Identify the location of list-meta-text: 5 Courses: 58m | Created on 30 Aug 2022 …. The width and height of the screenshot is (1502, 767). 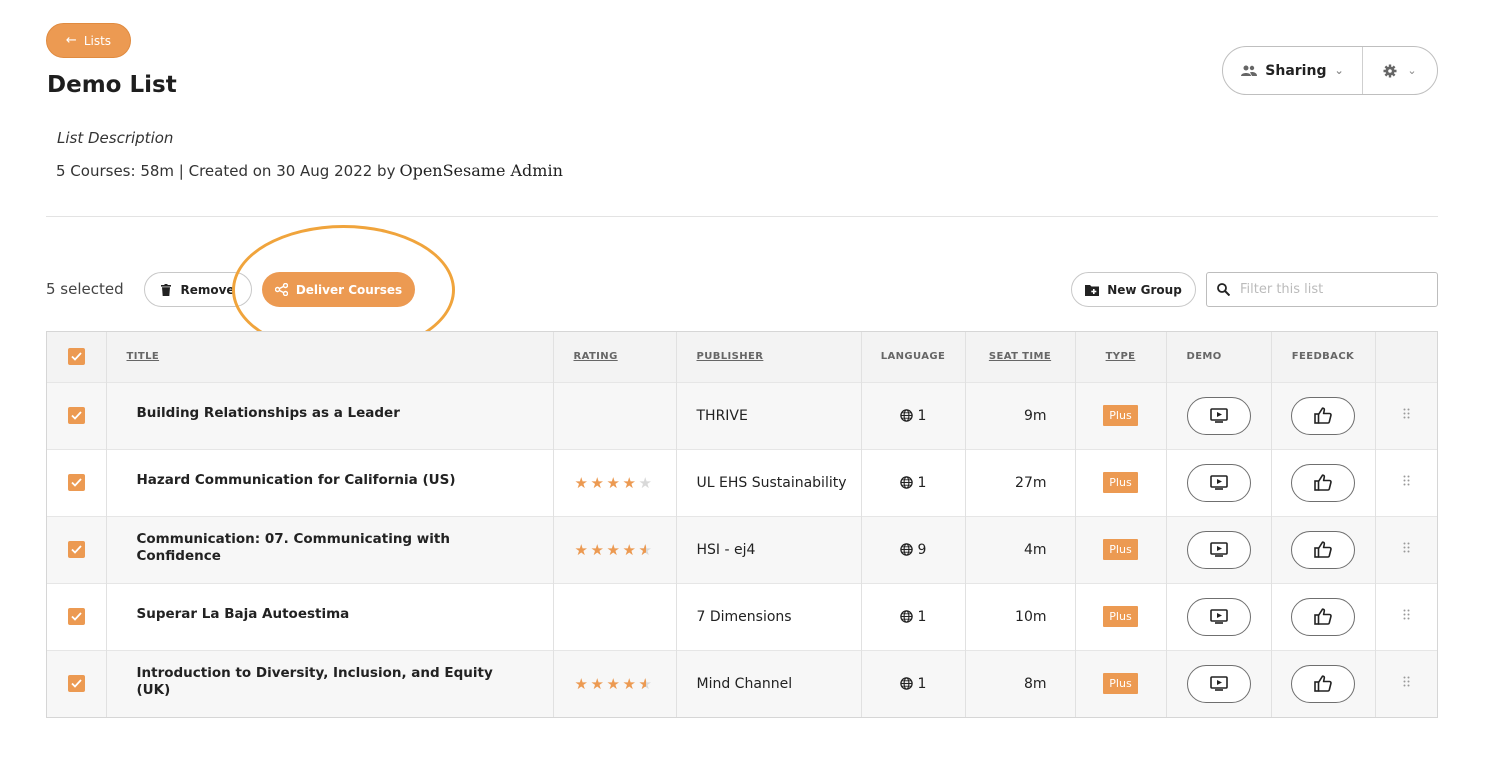
(226, 171).